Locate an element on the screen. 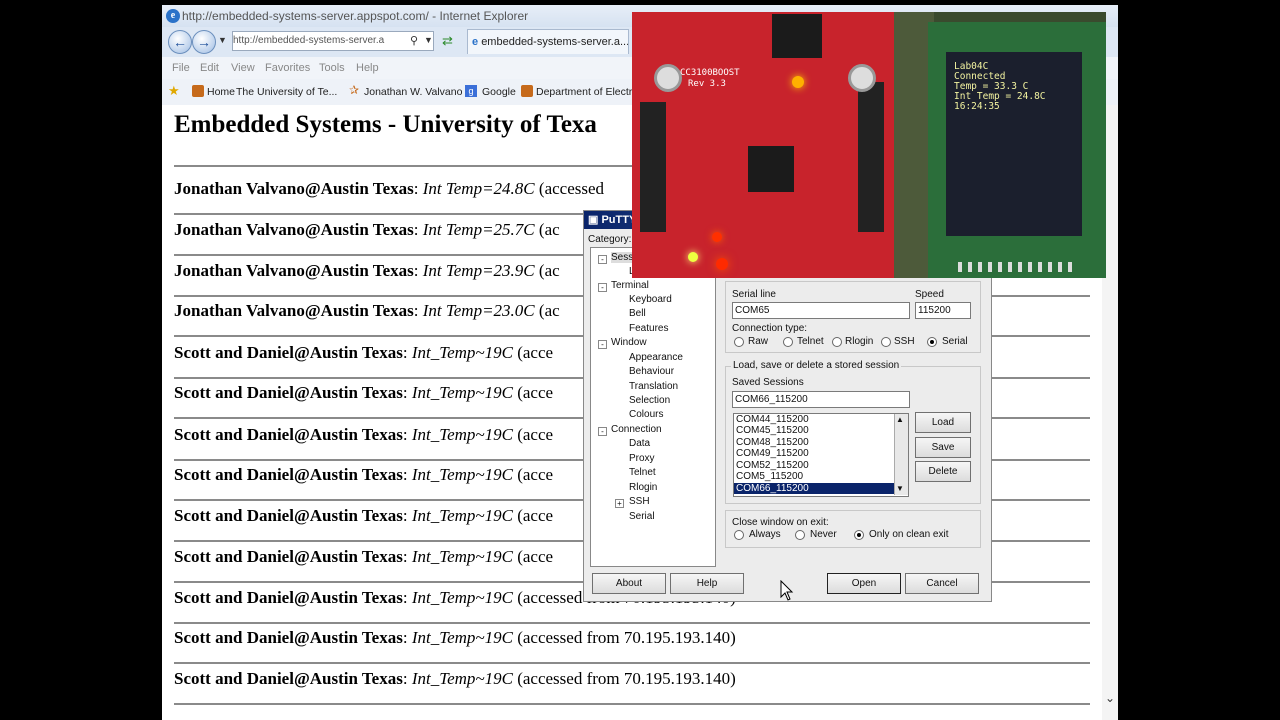  menu-help: Help is located at coordinates (367, 68).